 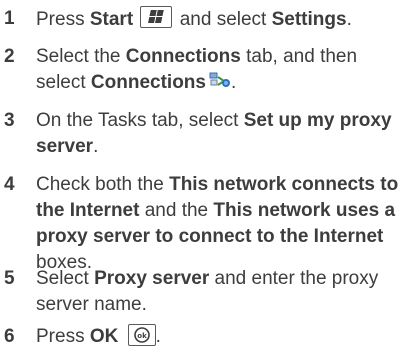 I want to click on step-text-segment: Select, so click(x=65, y=278).